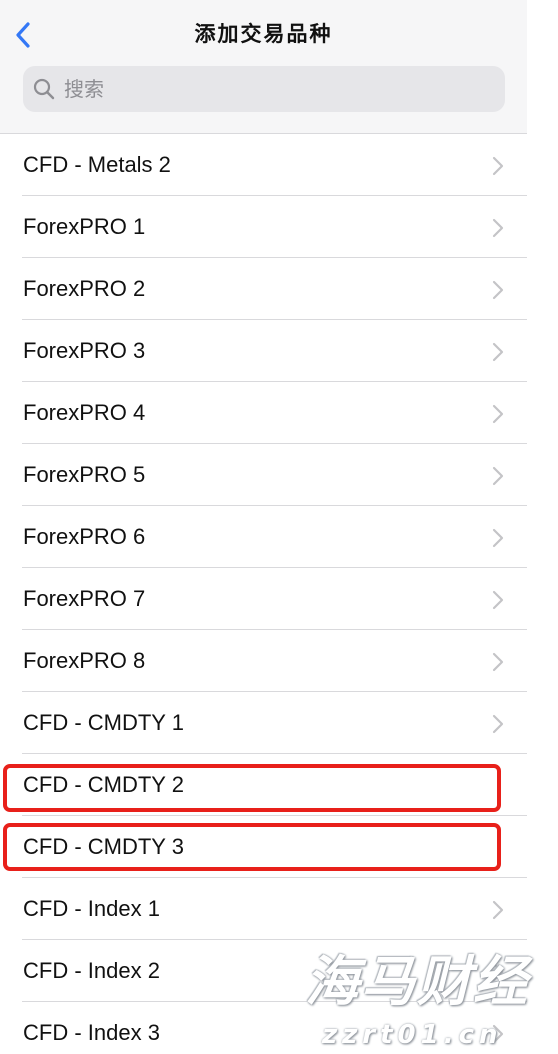  What do you see at coordinates (44, 89) in the screenshot?
I see `search-icon` at bounding box center [44, 89].